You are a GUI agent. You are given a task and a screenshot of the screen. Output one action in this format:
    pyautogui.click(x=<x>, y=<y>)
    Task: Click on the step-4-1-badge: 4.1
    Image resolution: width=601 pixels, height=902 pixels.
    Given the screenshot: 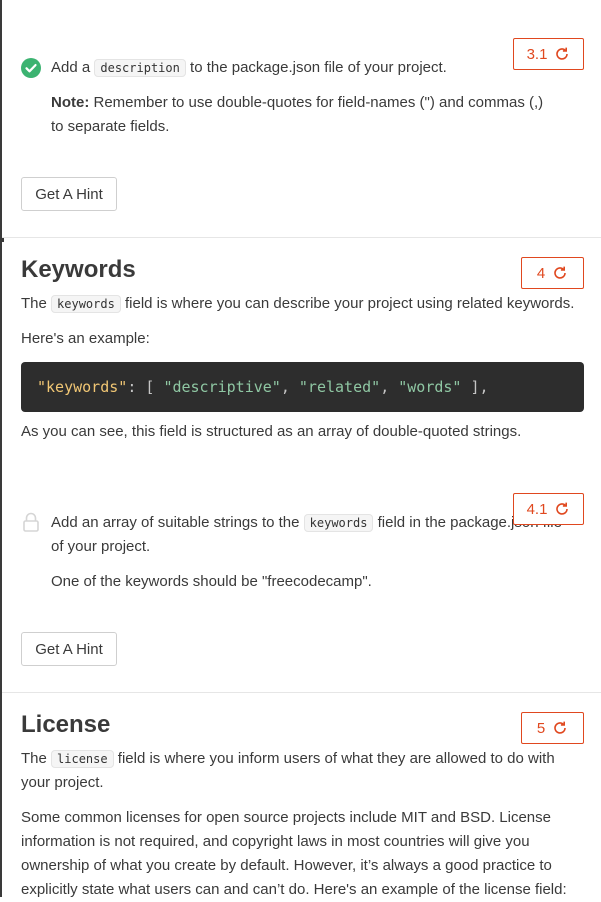 What is the action you would take?
    pyautogui.click(x=537, y=509)
    